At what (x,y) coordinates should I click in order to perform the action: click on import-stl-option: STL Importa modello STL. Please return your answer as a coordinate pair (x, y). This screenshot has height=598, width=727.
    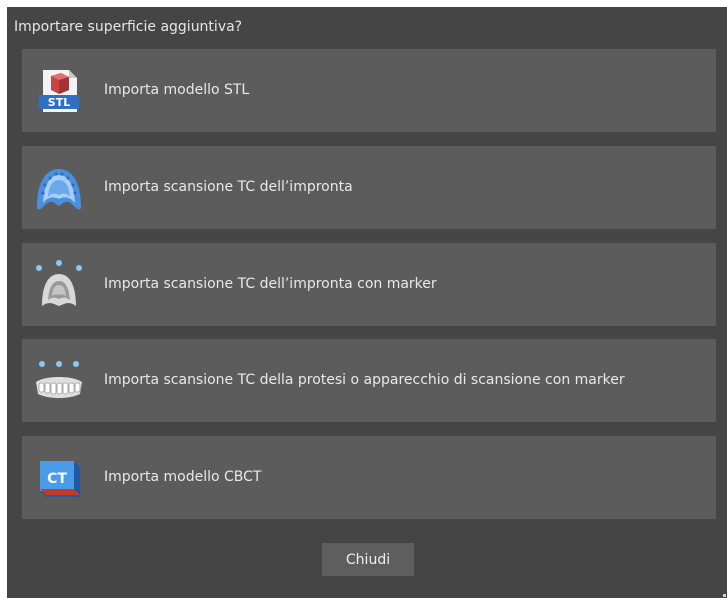
    Looking at the image, I should click on (369, 90).